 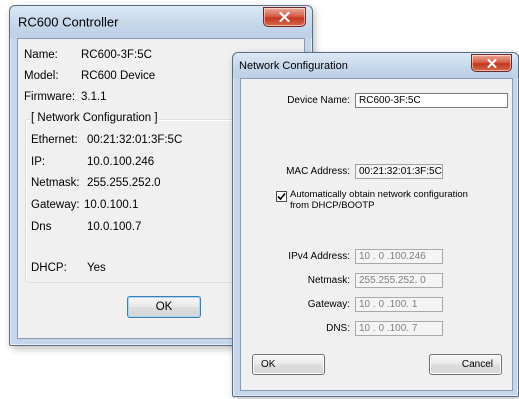 I want to click on device-name-field: RC600-3F:5C, so click(x=431, y=100).